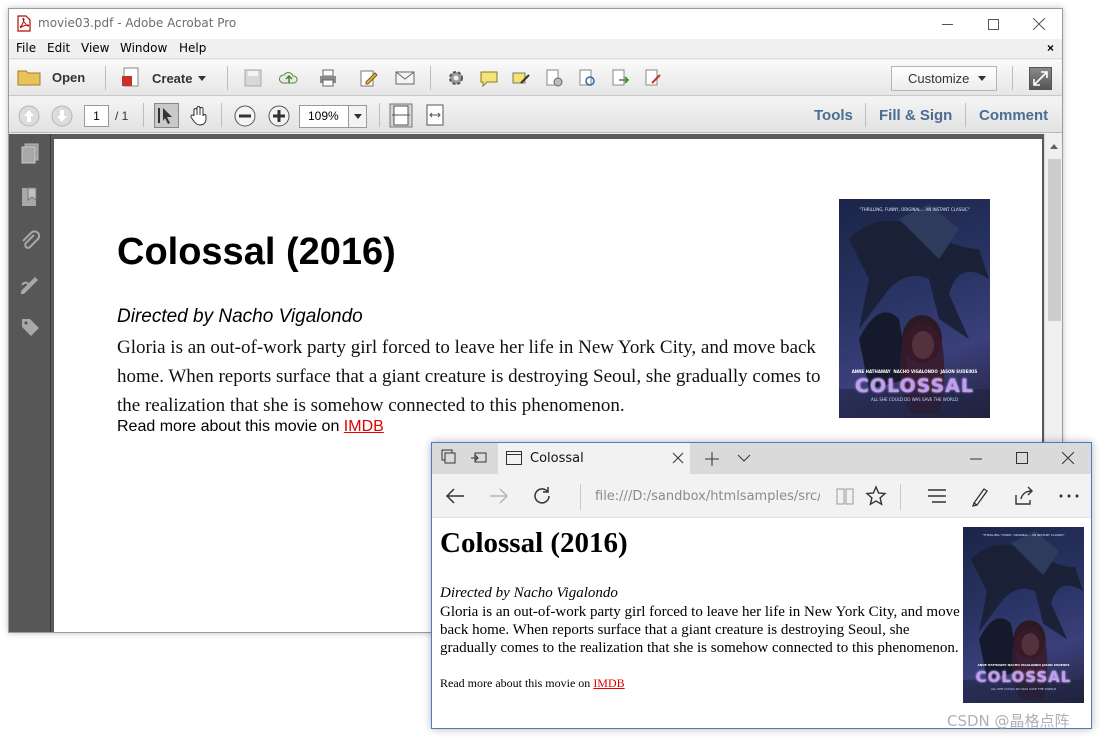 The image size is (1101, 738). I want to click on scroll-up-arrow-icon, so click(1054, 146).